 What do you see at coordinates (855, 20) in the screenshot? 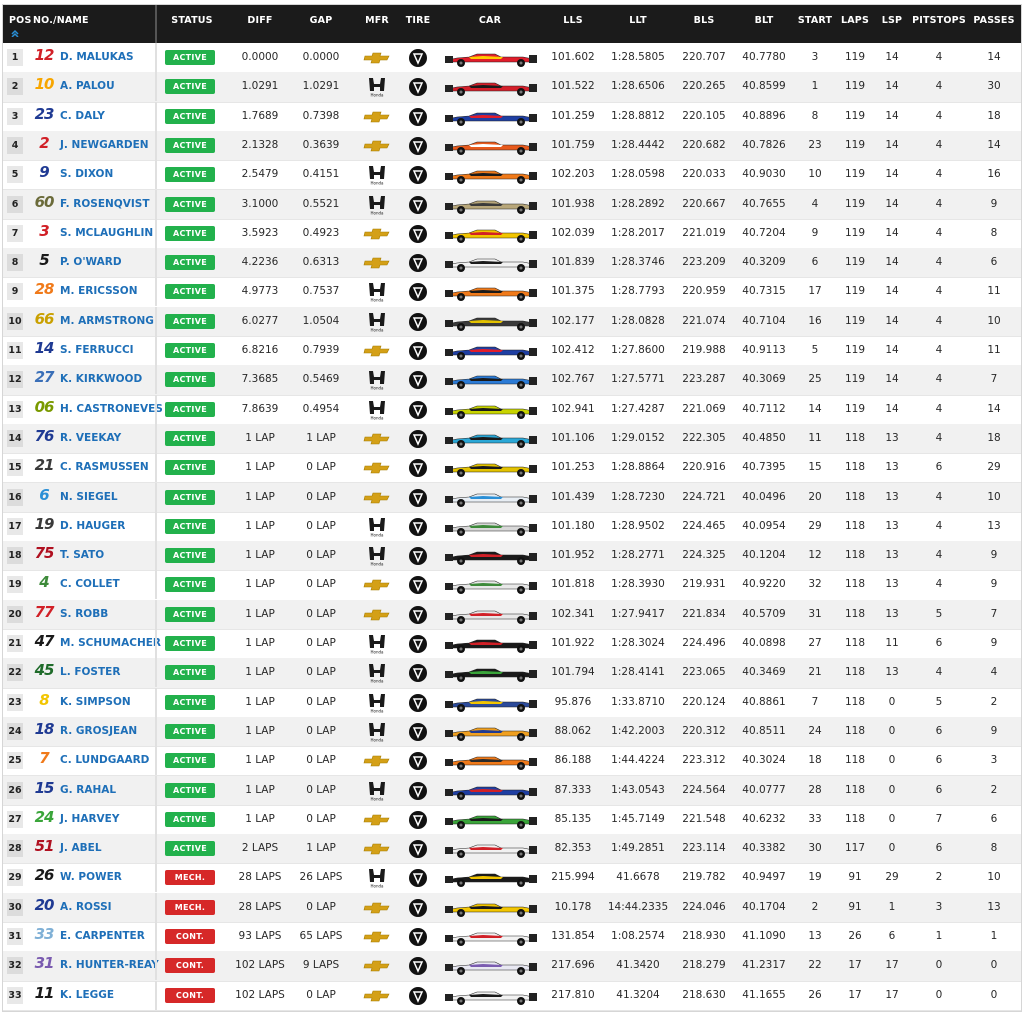
I see `col-laps-header: LAPS` at bounding box center [855, 20].